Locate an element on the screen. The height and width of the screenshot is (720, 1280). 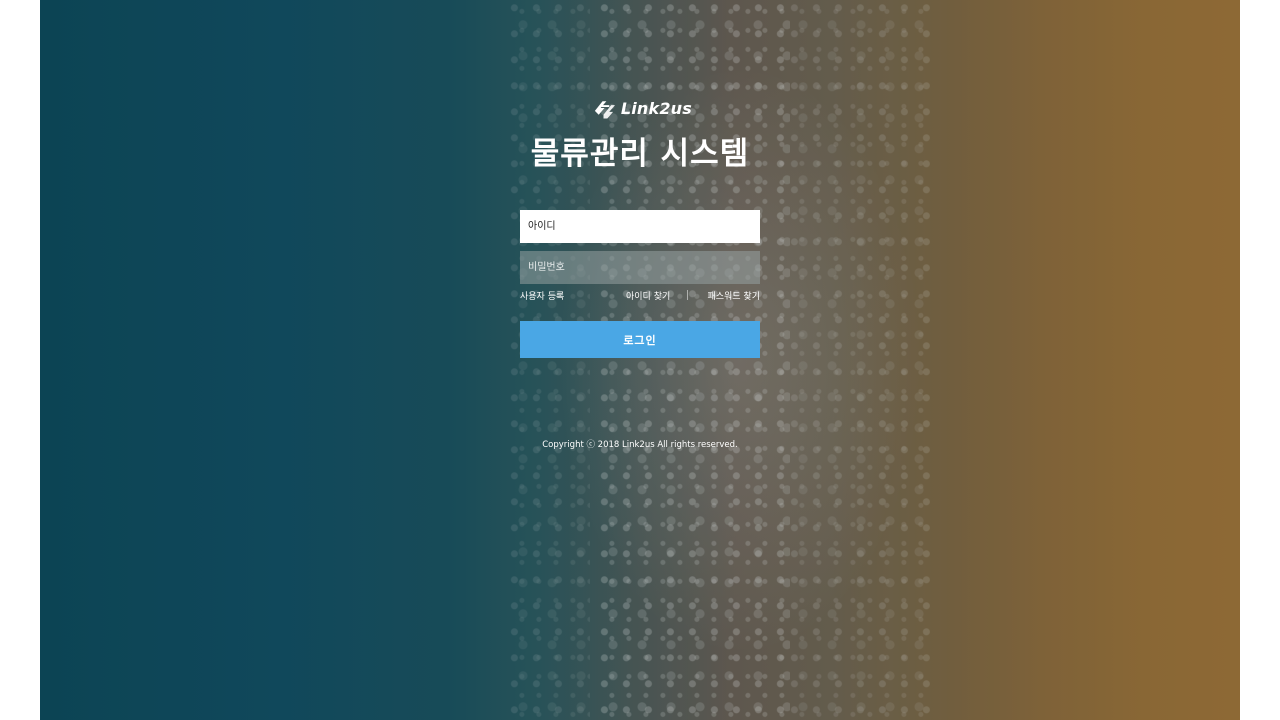
login-links: 사용자 등록 아이디 찾기 패스워드 찾기 is located at coordinates (640, 296).